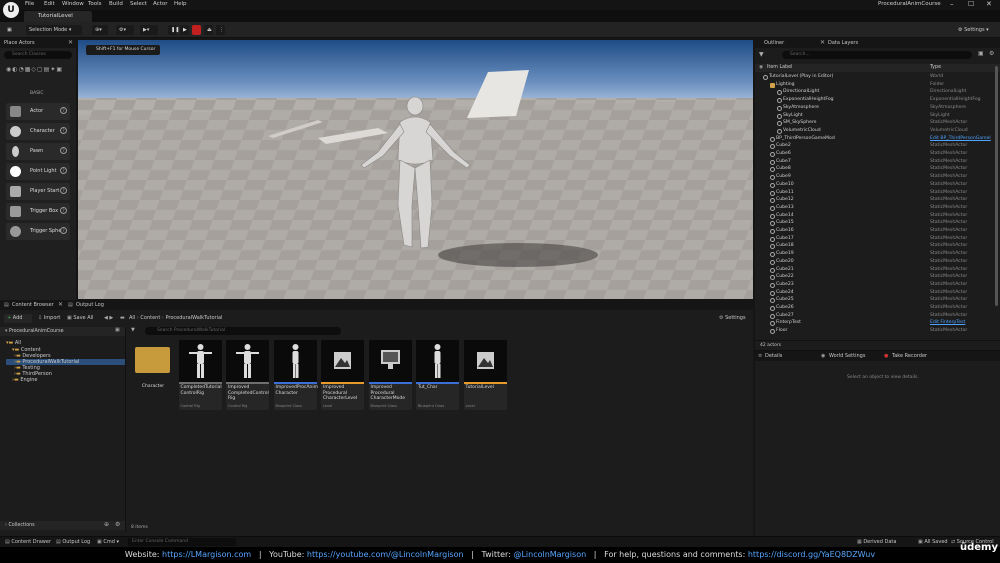 The width and height of the screenshot is (1000, 563). What do you see at coordinates (18, 318) in the screenshot?
I see `add-button: + Add` at bounding box center [18, 318].